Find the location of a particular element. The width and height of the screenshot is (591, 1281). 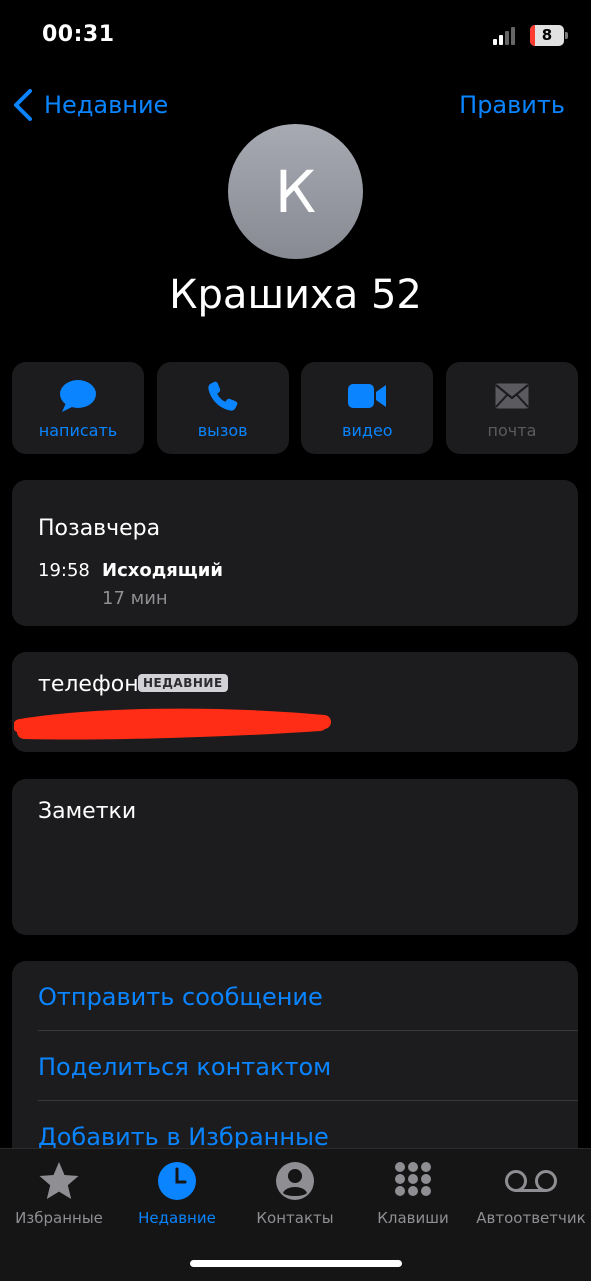

edit-button: Править is located at coordinates (512, 105).